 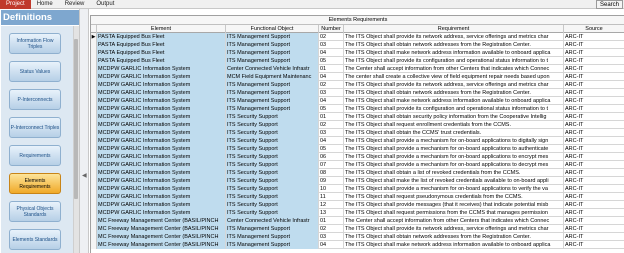 What do you see at coordinates (594, 29) in the screenshot?
I see `column-header-source: Source` at bounding box center [594, 29].